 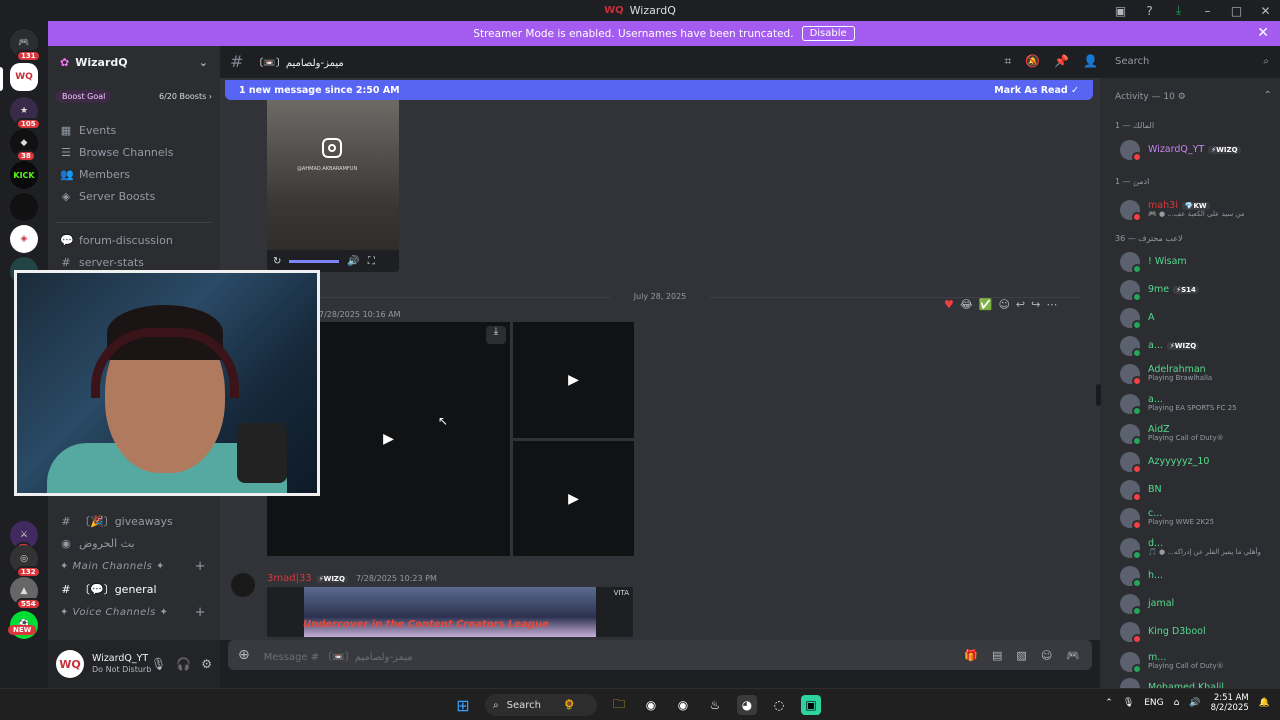 I want to click on discord-icon: ◕, so click(x=747, y=705).